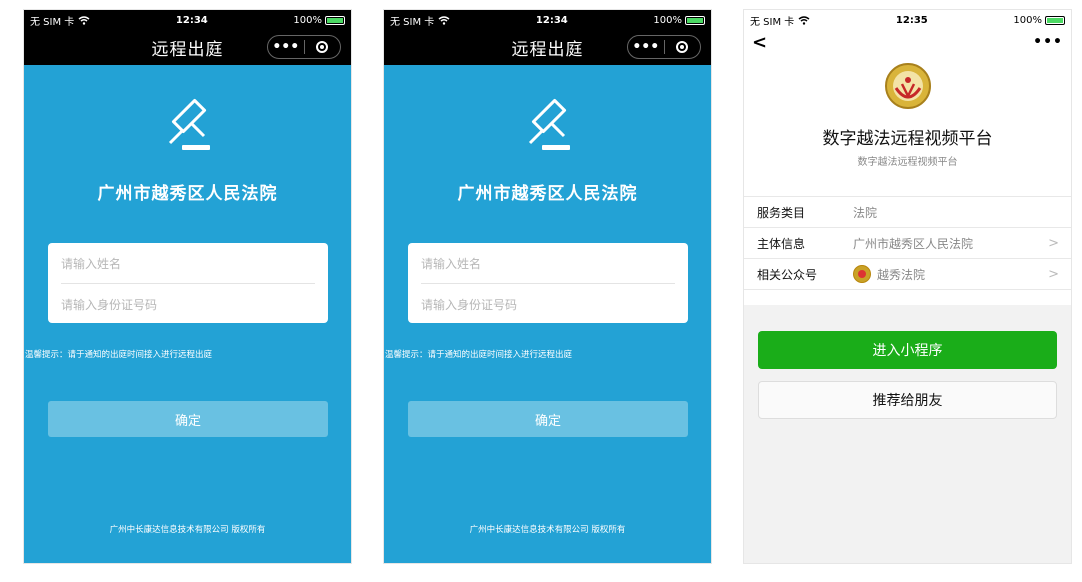 The height and width of the screenshot is (582, 1082). I want to click on info-list: 服务类目 法院 主体信息 广州市越秀区人民法院 > 相关公众号 越秀法院 >, so click(907, 243).